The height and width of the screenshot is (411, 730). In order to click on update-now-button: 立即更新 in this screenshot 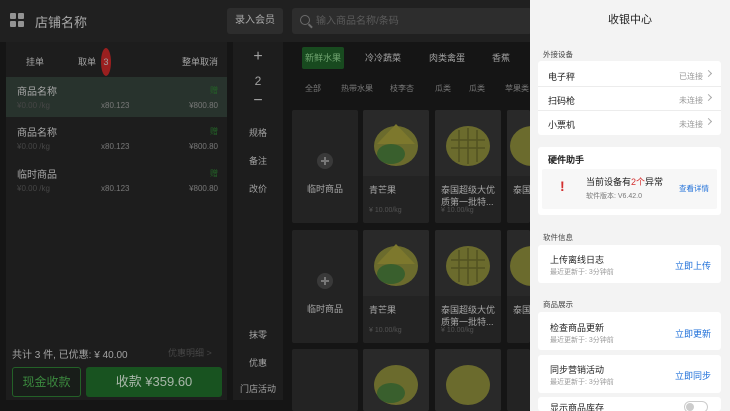, I will do `click(693, 333)`.